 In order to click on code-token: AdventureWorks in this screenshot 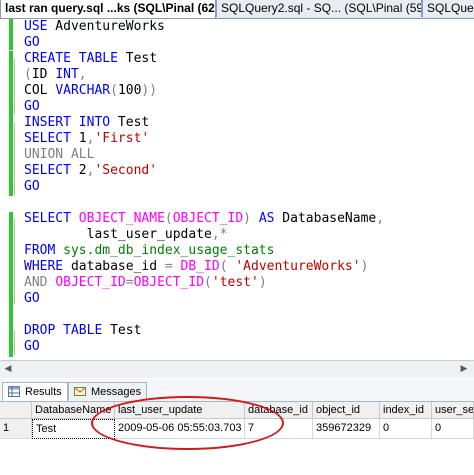, I will do `click(106, 26)`.